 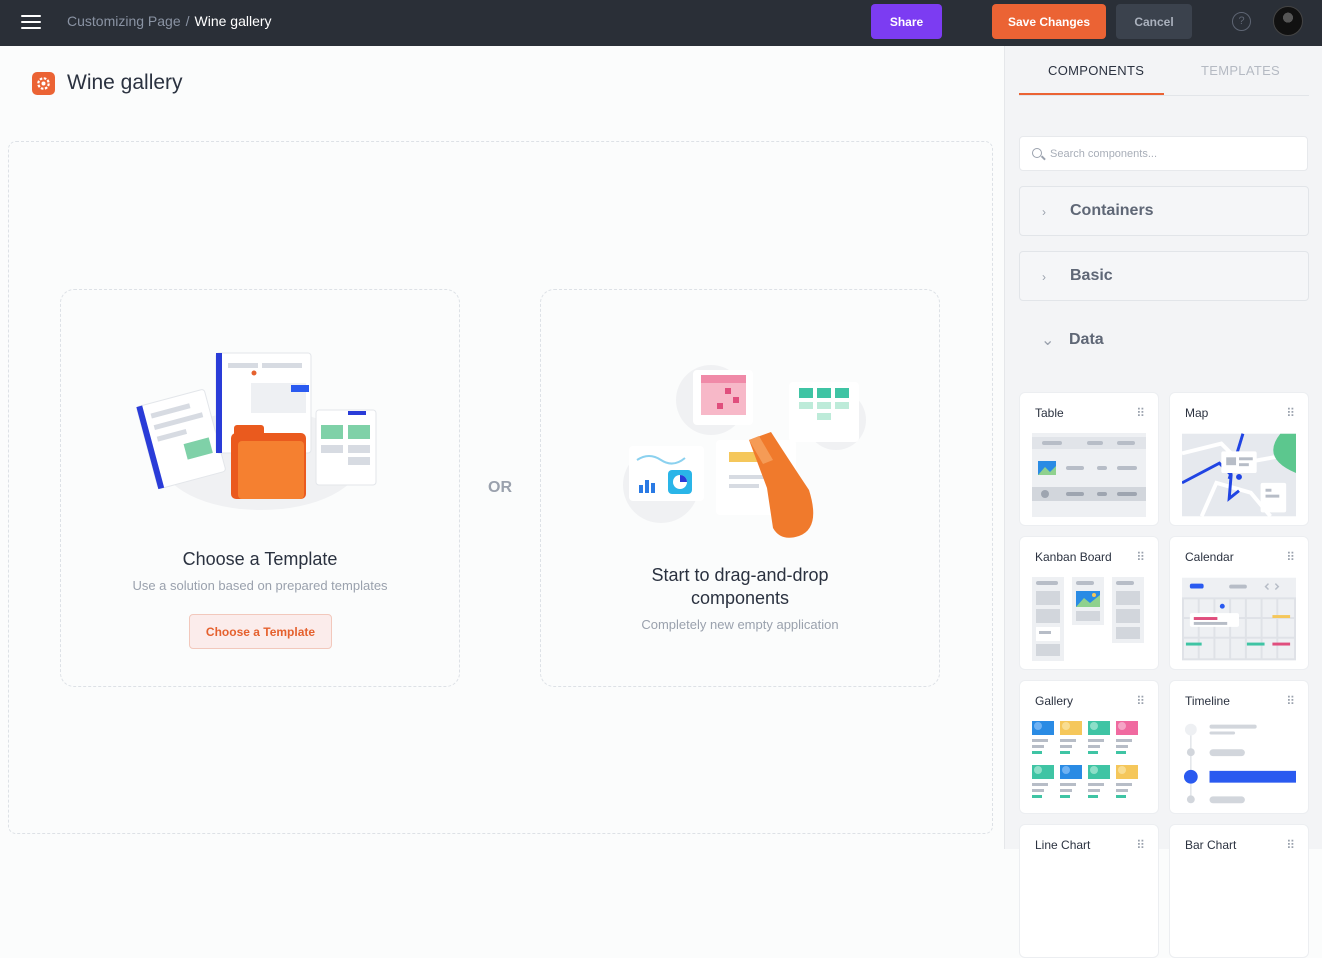 What do you see at coordinates (1209, 557) in the screenshot?
I see `component-name: Calendar` at bounding box center [1209, 557].